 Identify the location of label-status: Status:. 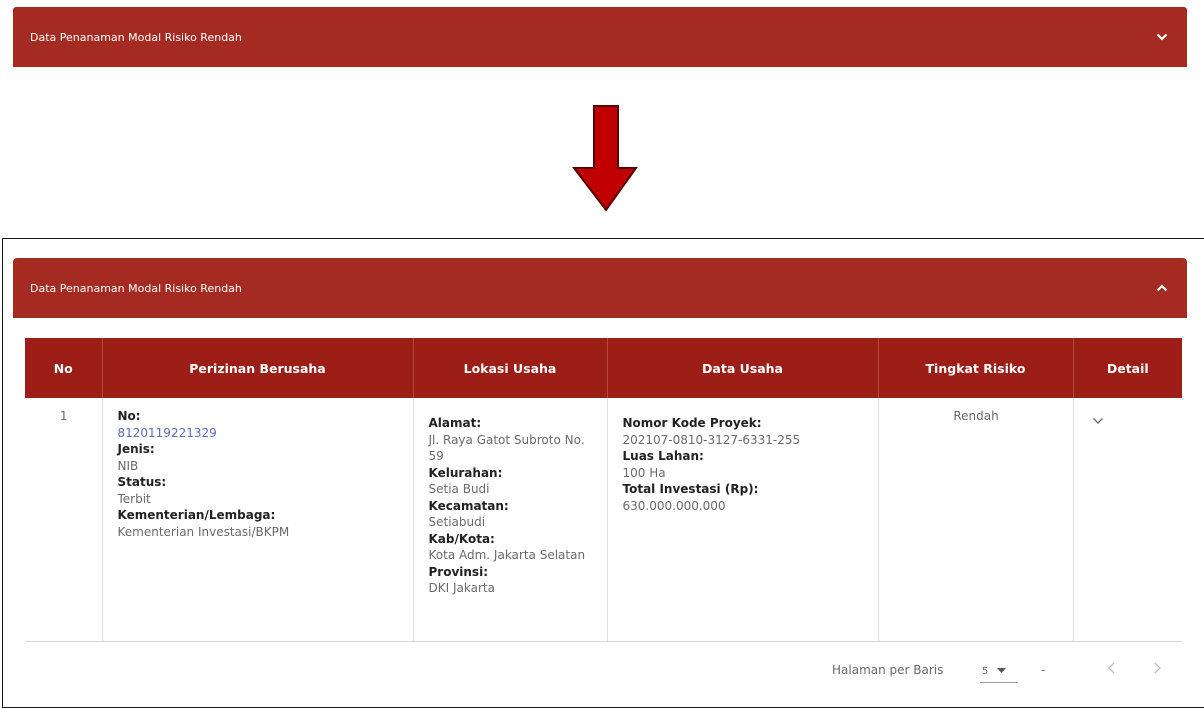
(142, 482).